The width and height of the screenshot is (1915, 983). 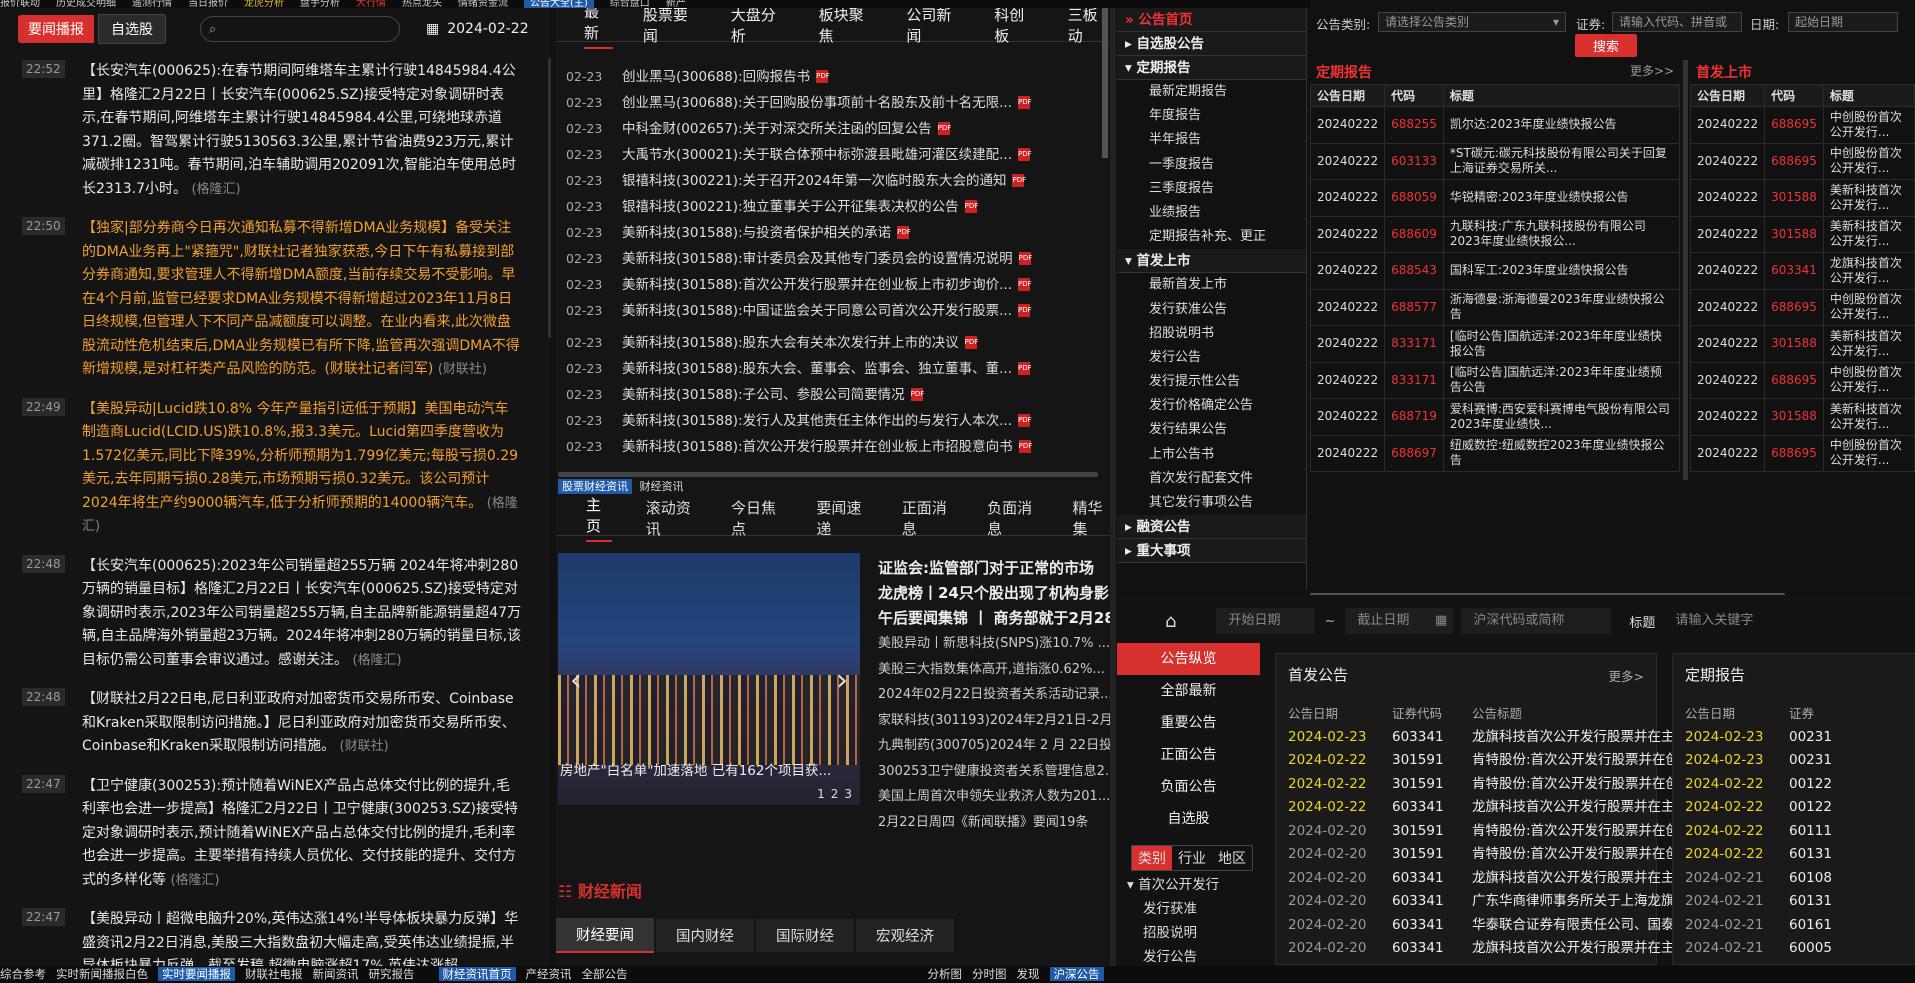 I want to click on headline-link: 午后要闻集锦 丨 商务部就于2月28, so click(x=994, y=618).